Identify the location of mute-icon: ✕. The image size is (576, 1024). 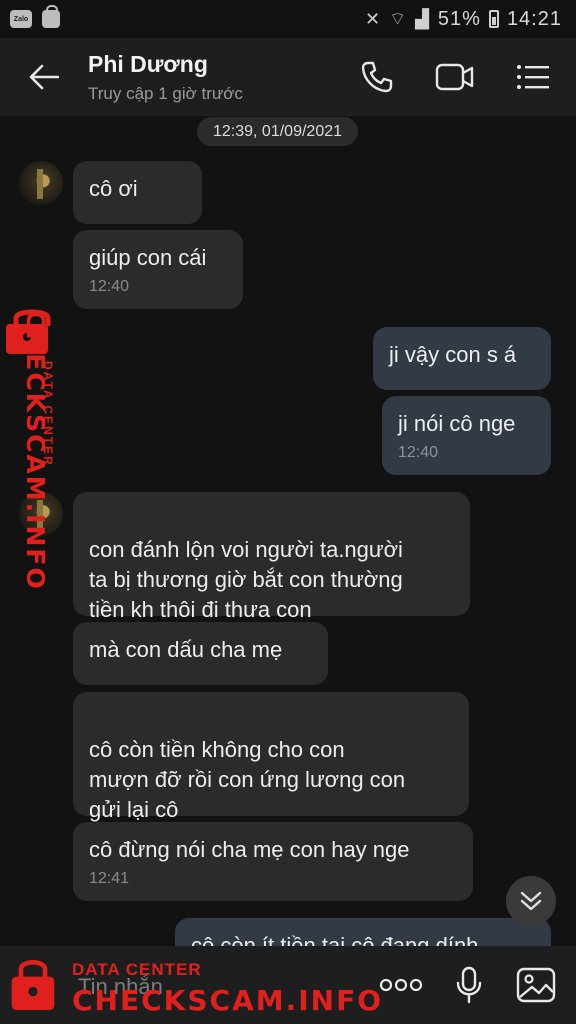
(373, 18).